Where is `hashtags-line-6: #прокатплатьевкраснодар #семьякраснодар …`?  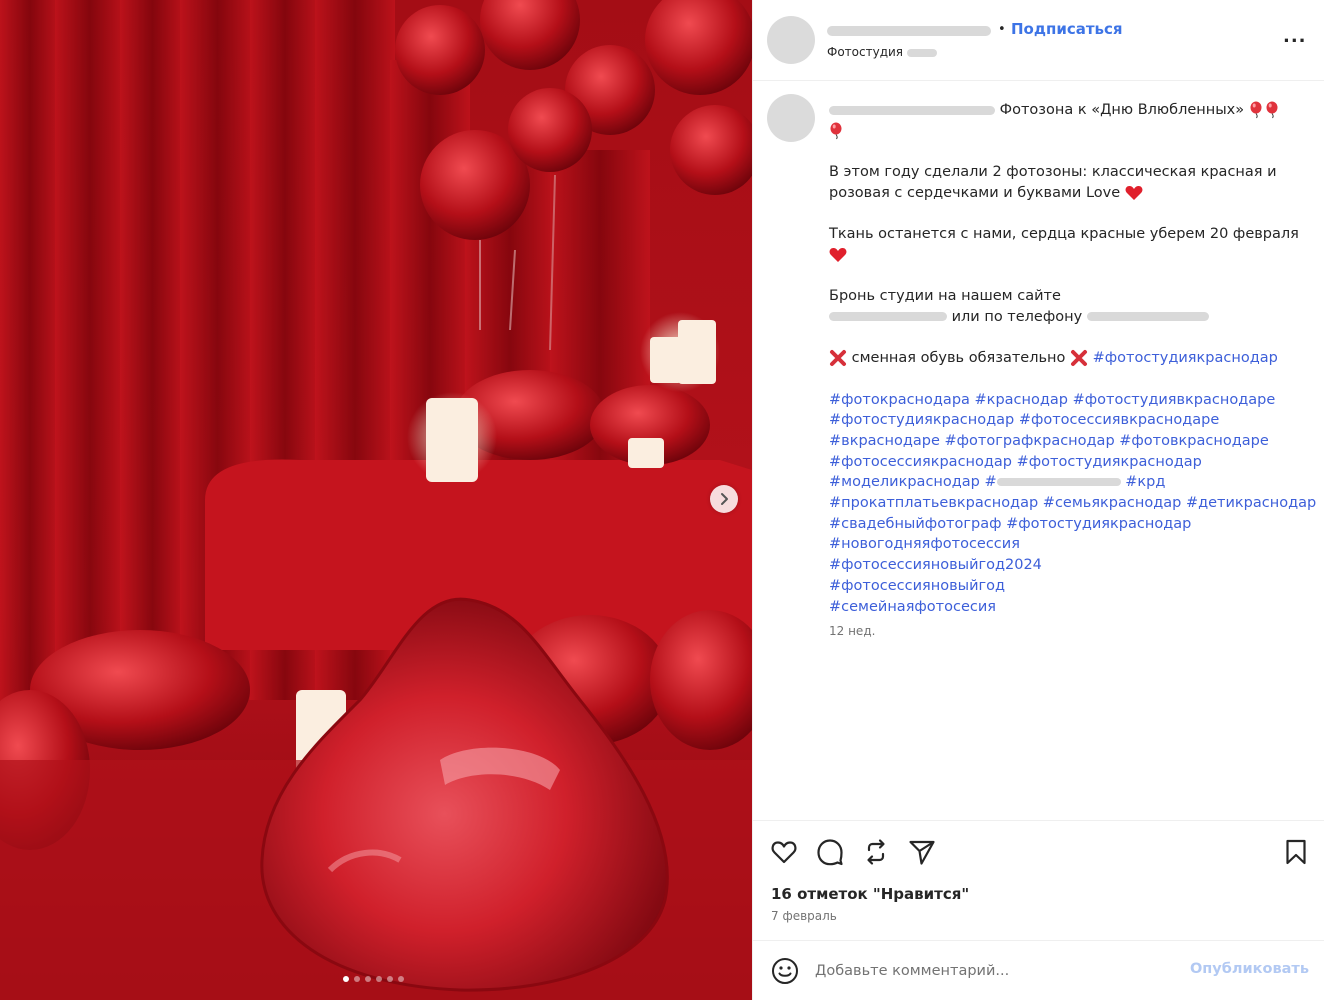 hashtags-line-6: #прокатплатьевкраснодар #семьякраснодар … is located at coordinates (1072, 503).